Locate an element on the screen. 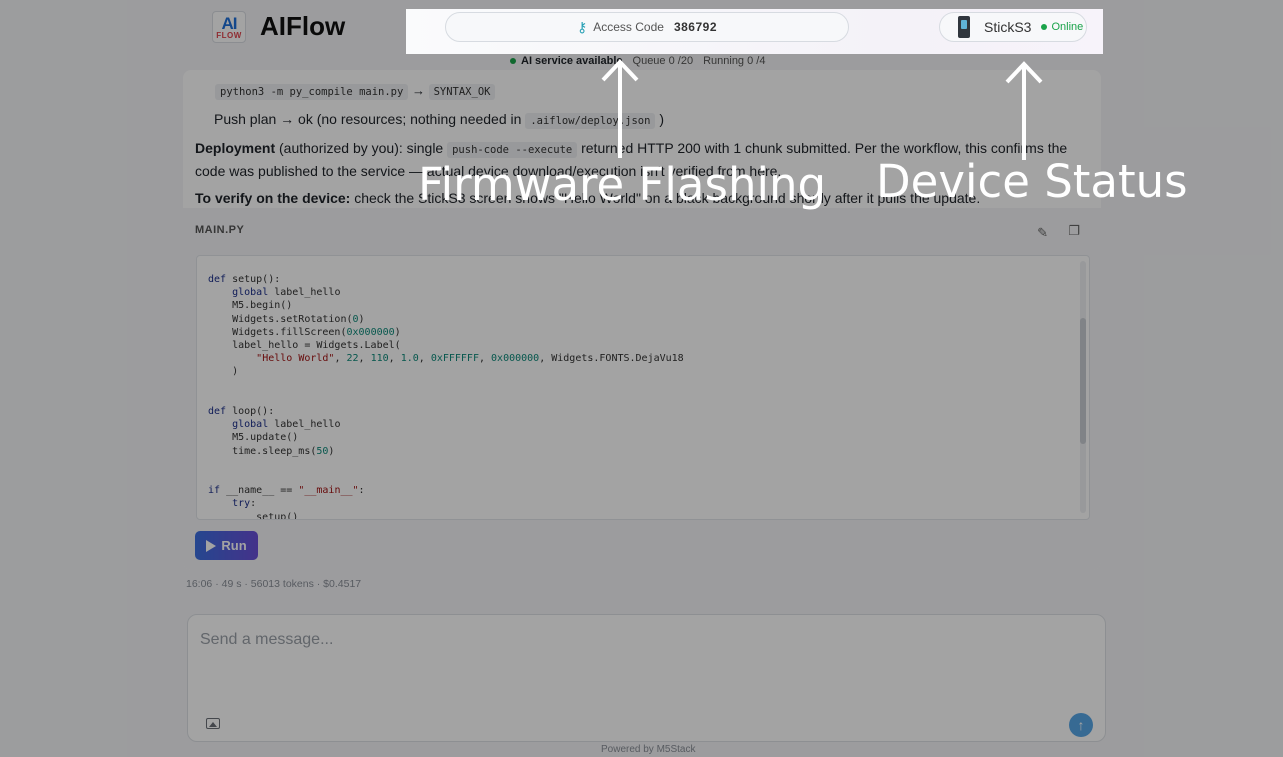 The width and height of the screenshot is (1283, 757). deployment-text-1: (authorized by you): single is located at coordinates (361, 148).